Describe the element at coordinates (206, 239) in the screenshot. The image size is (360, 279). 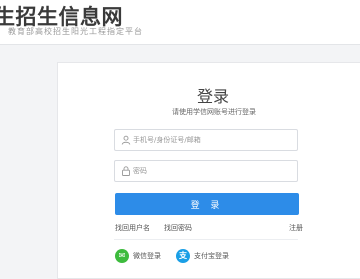
I see `divider` at that location.